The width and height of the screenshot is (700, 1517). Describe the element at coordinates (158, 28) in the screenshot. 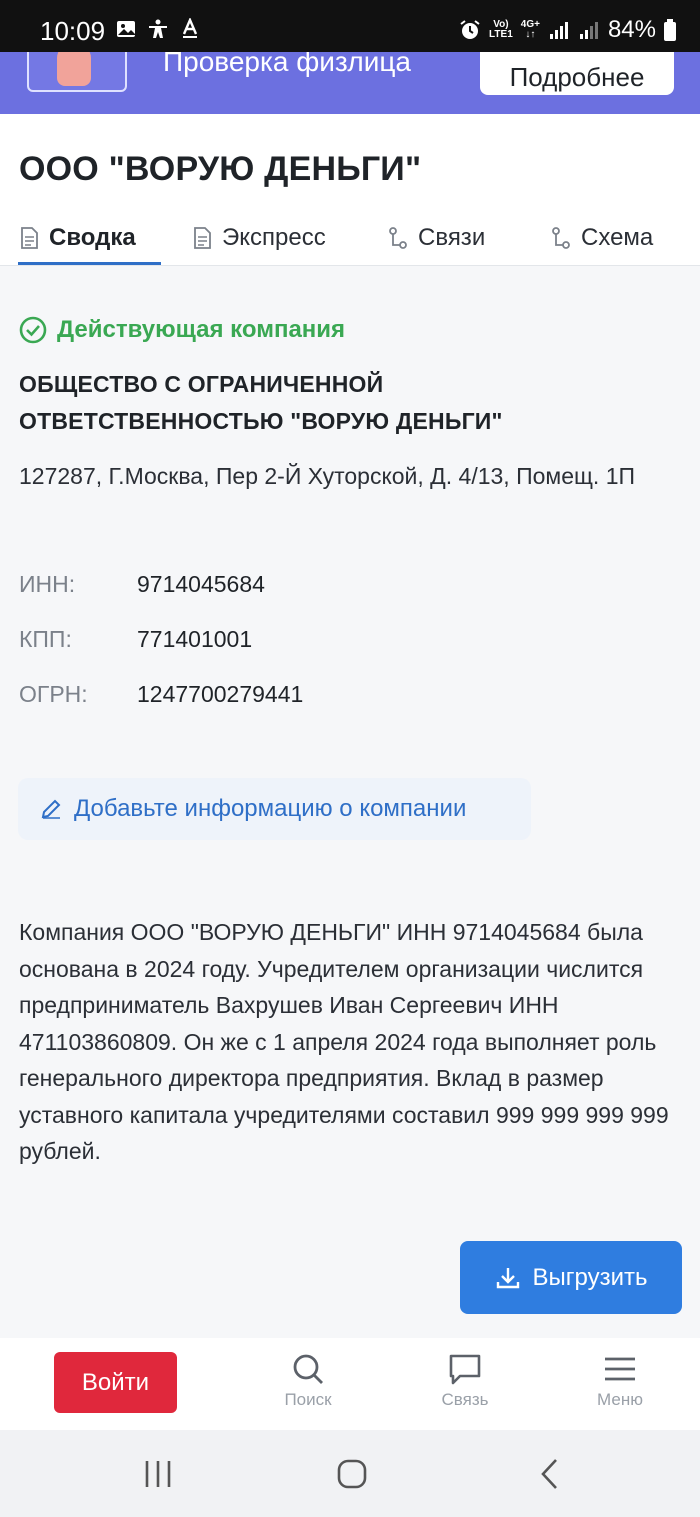

I see `accessibility-icon` at that location.